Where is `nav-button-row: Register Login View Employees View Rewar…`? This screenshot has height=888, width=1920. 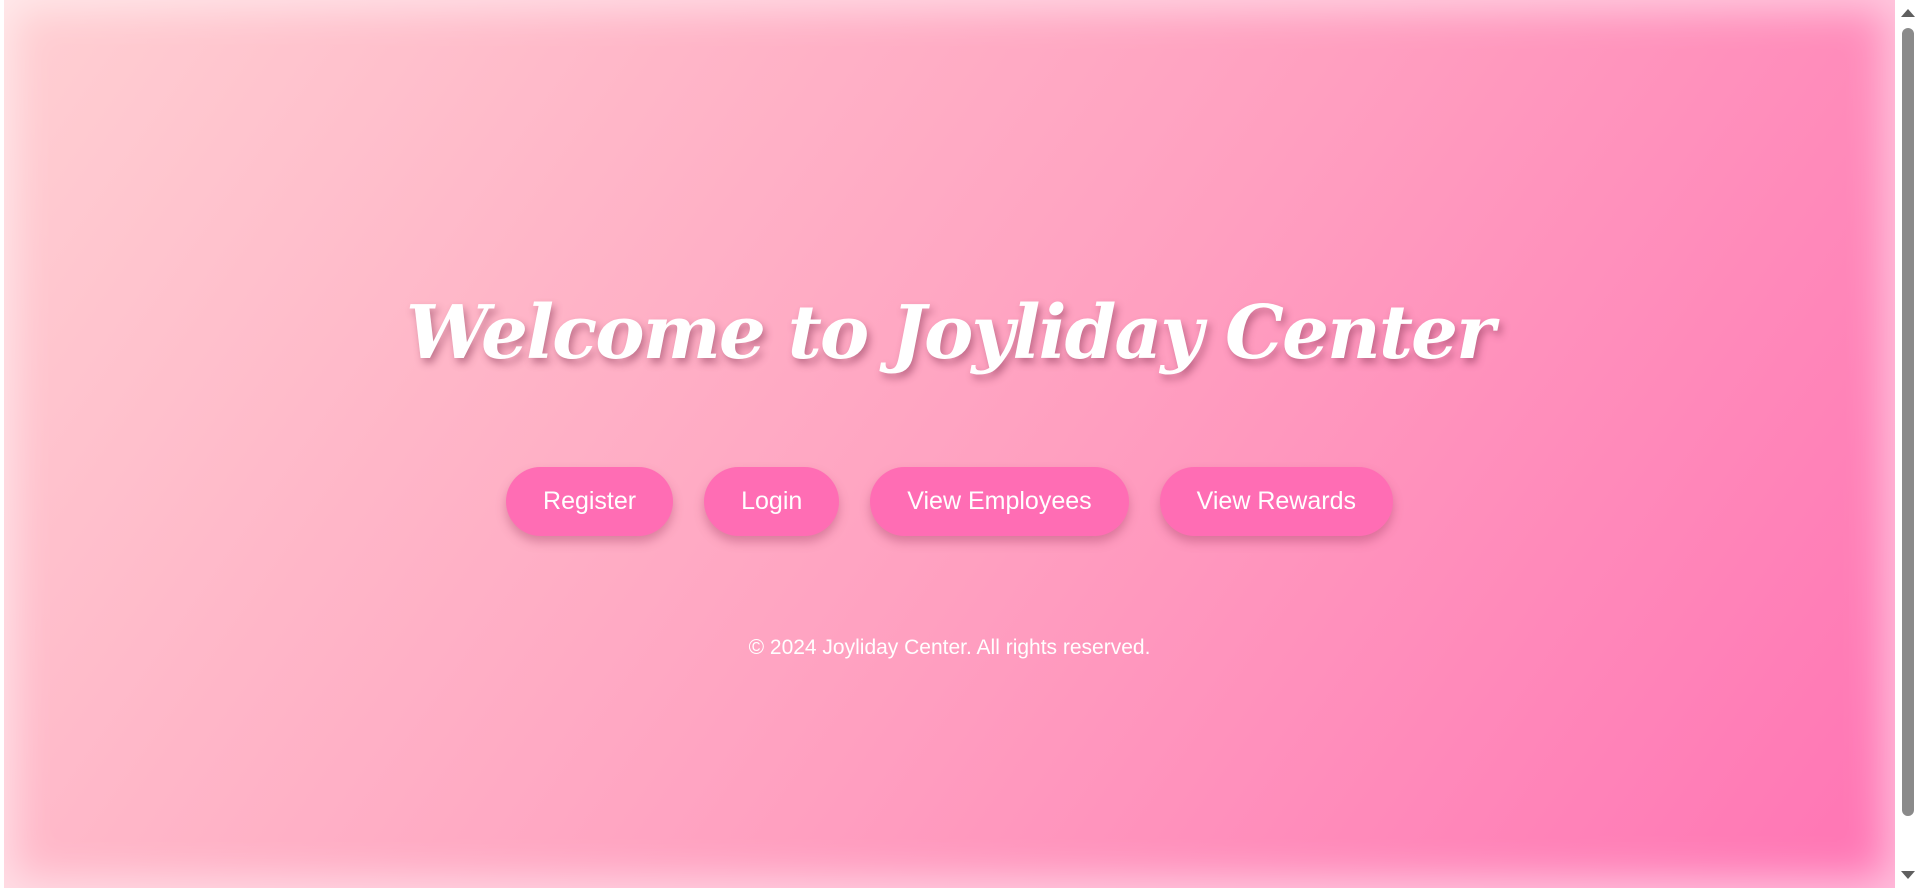 nav-button-row: Register Login View Employees View Rewar… is located at coordinates (949, 501).